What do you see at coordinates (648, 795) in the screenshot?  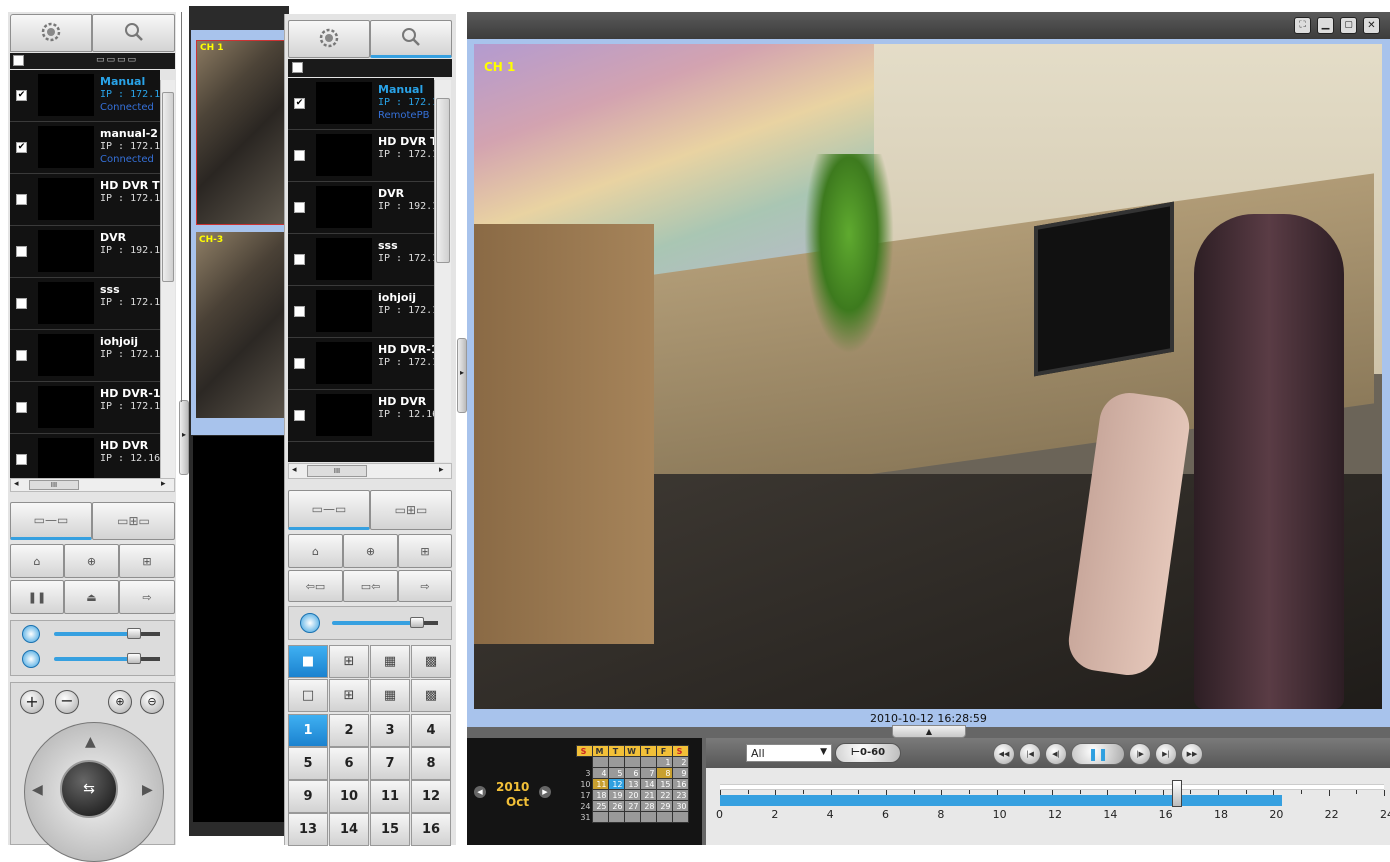 I see `calendar-day: 21` at bounding box center [648, 795].